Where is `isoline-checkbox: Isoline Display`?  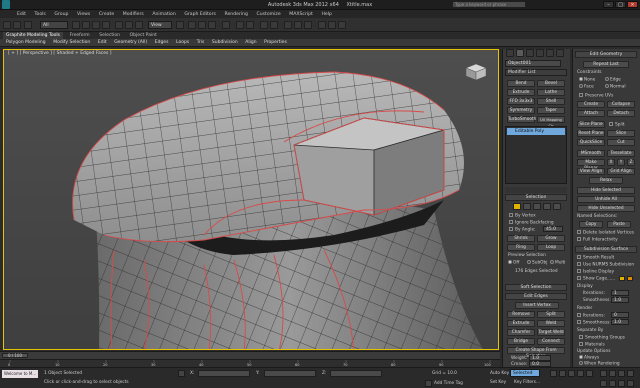 isoline-checkbox: Isoline Display is located at coordinates (595, 272).